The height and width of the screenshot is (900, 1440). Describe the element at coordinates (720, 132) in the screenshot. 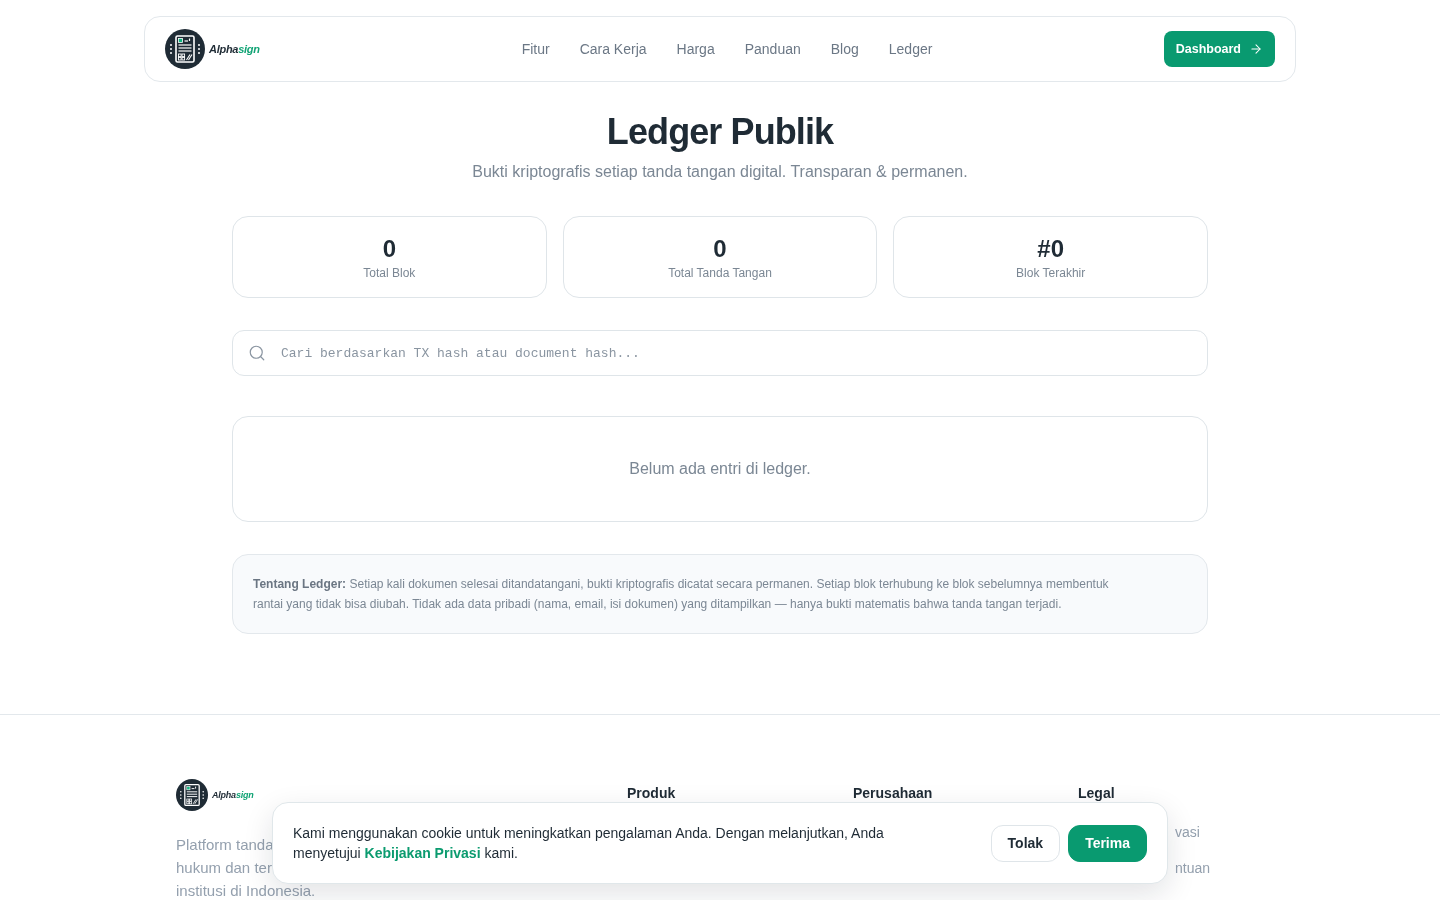

I see `page-title: Ledger Publik` at that location.